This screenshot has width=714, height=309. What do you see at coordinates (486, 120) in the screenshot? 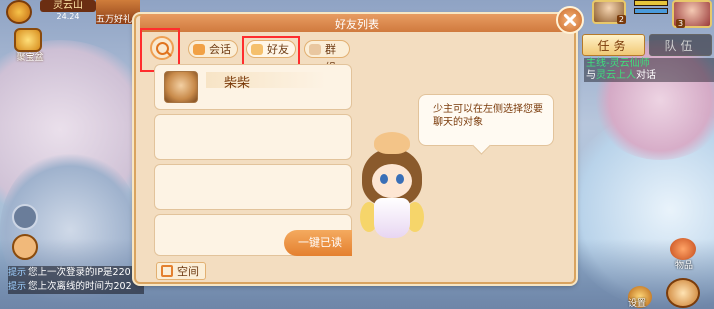
I see `hint-bubble: 少主可以在左侧选择您要聊天的对象` at bounding box center [486, 120].